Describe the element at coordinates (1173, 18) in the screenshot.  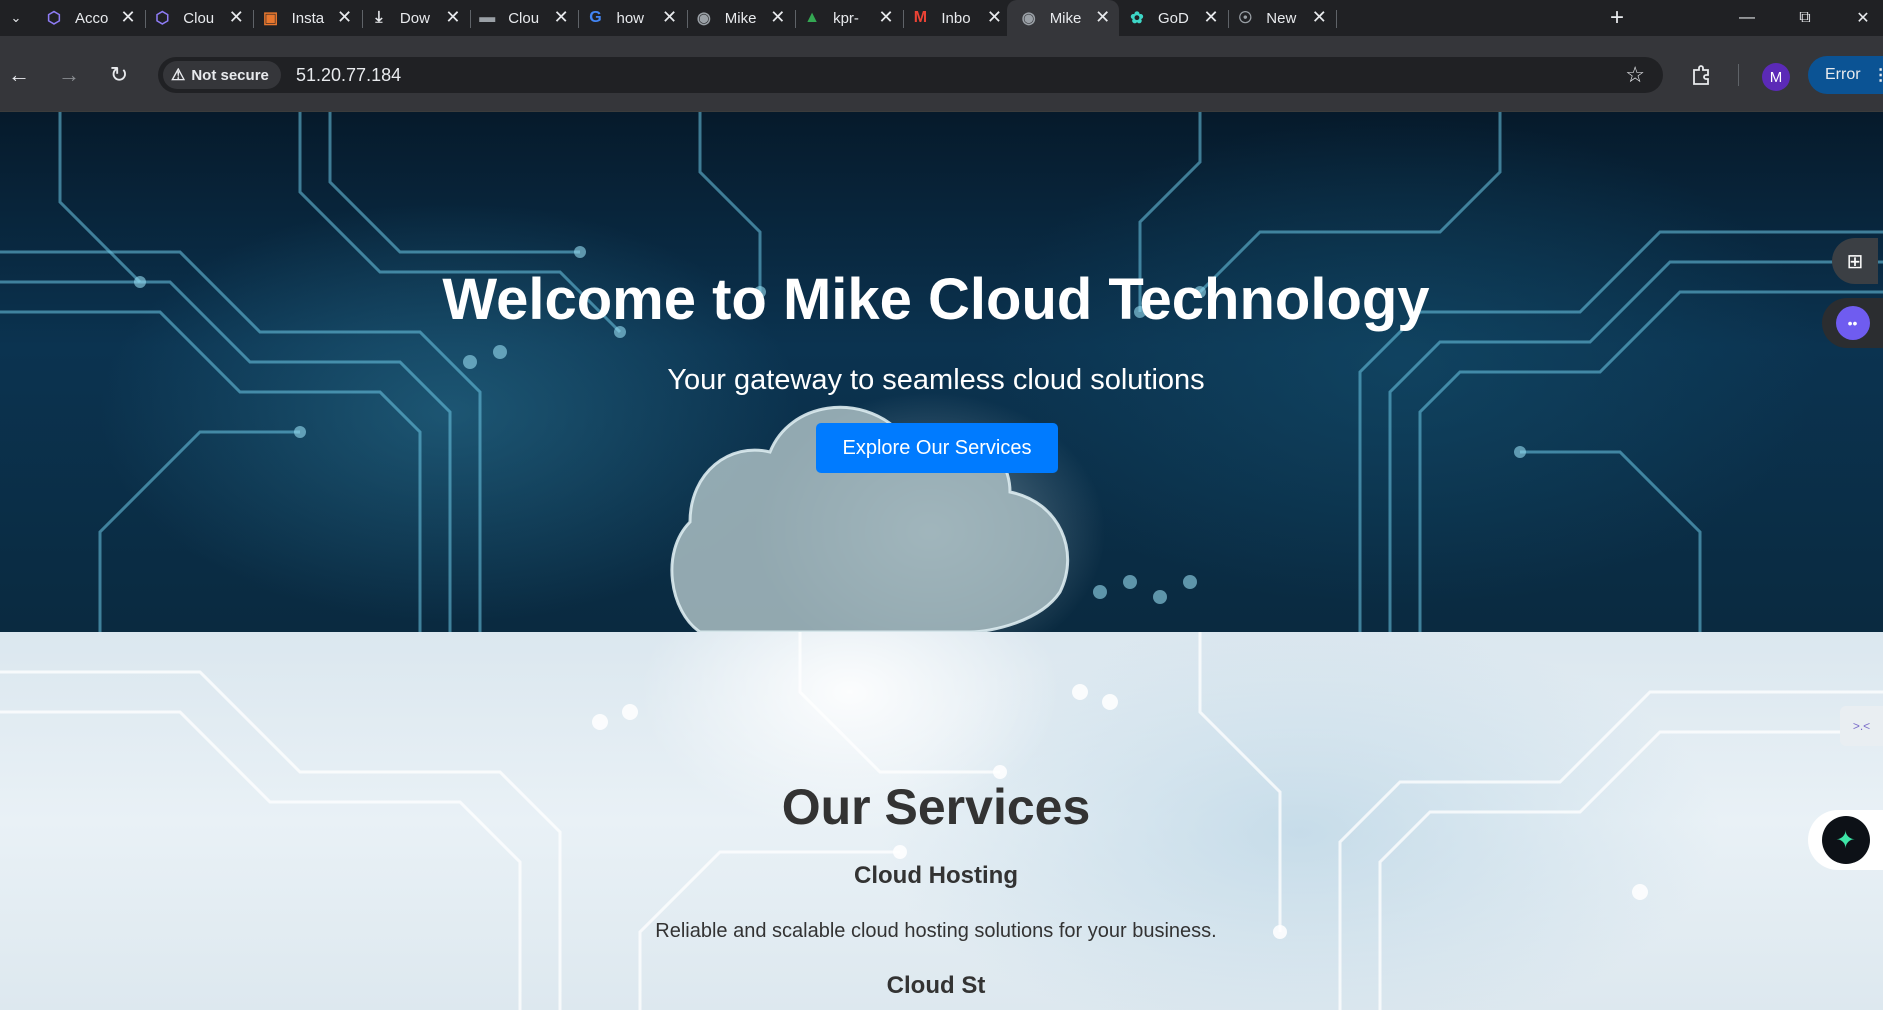
I see `tab-title: GoD` at that location.